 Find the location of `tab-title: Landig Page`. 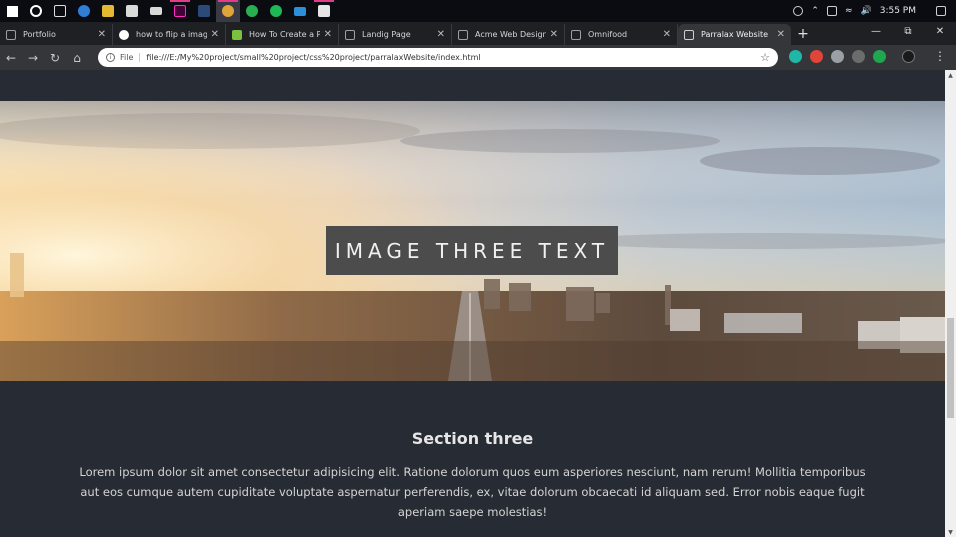

tab-title: Landig Page is located at coordinates (386, 34).